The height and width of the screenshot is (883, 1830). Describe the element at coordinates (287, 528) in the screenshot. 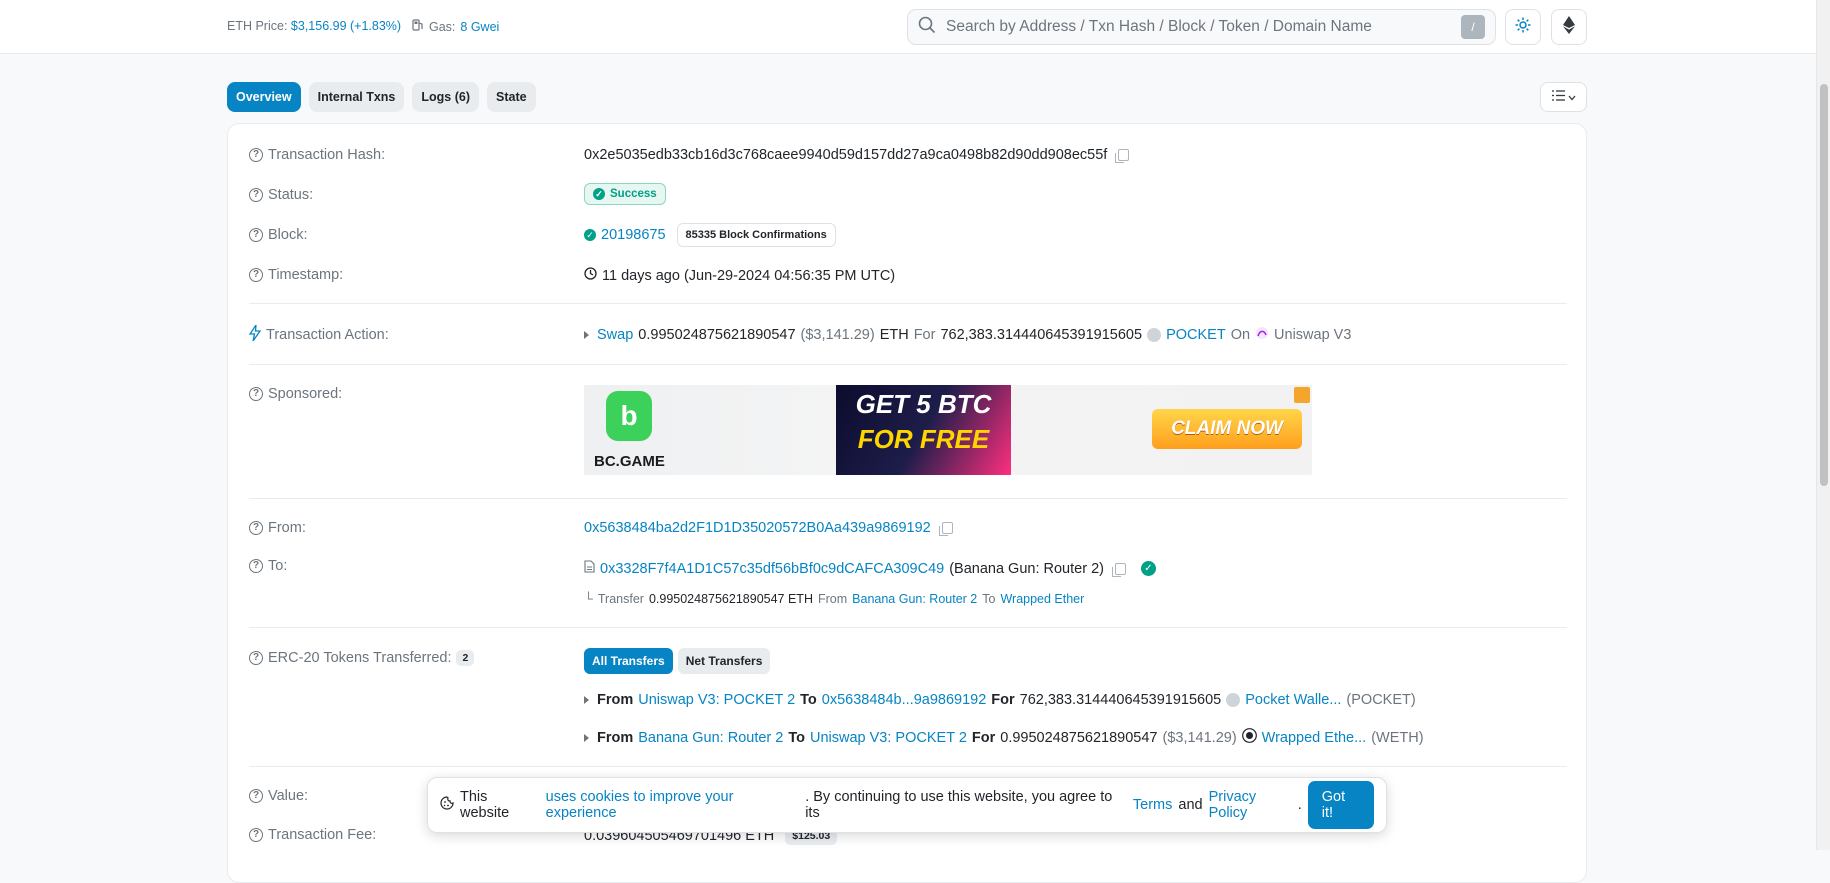

I see `from-label-text: From:` at that location.